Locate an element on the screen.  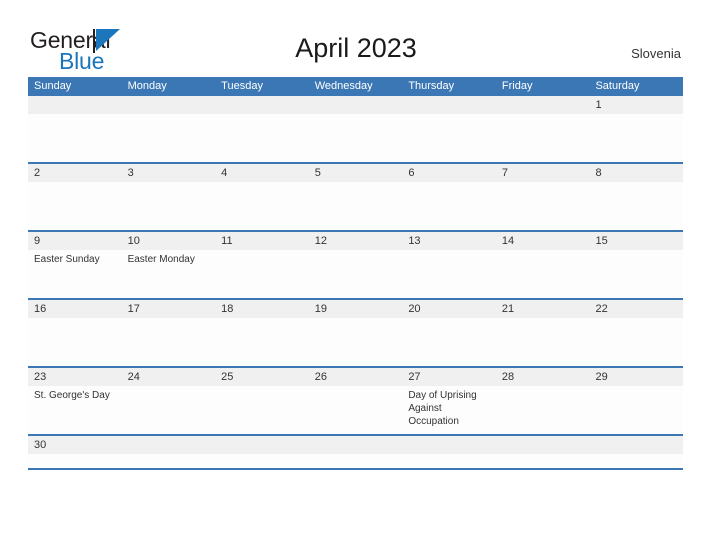
week-date-band: 30 is located at coordinates (355, 445).